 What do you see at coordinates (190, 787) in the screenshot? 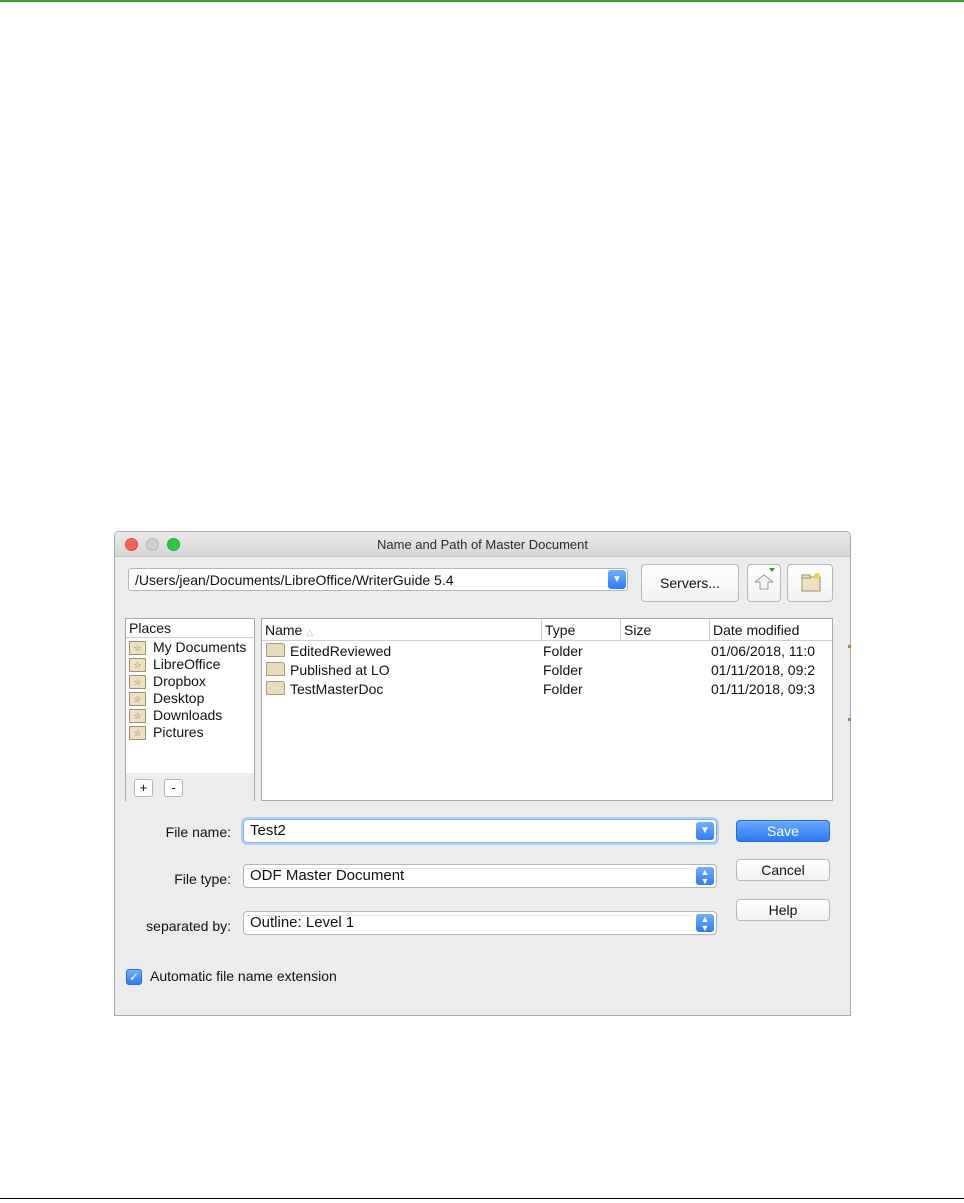
I see `places-toolbar: + -` at bounding box center [190, 787].